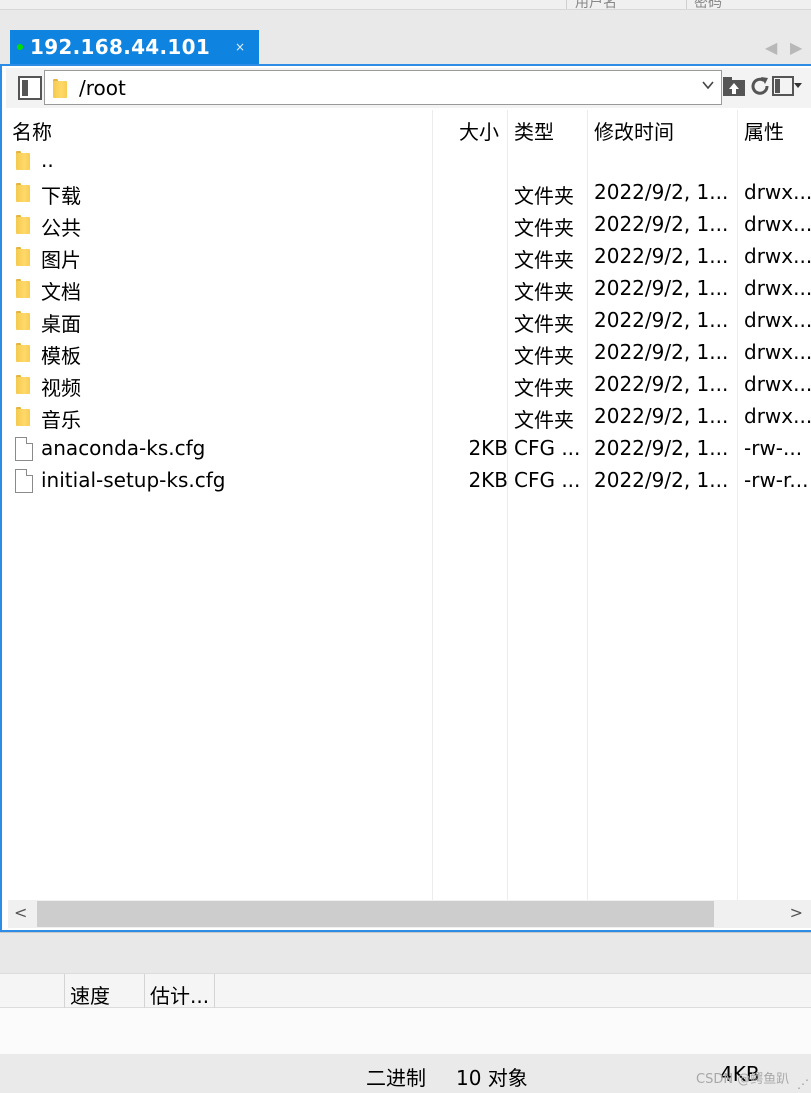 Image resolution: width=811 pixels, height=1093 pixels. I want to click on tab-bar: 192.168.44.101 × ◀ ▶, so click(405, 37).